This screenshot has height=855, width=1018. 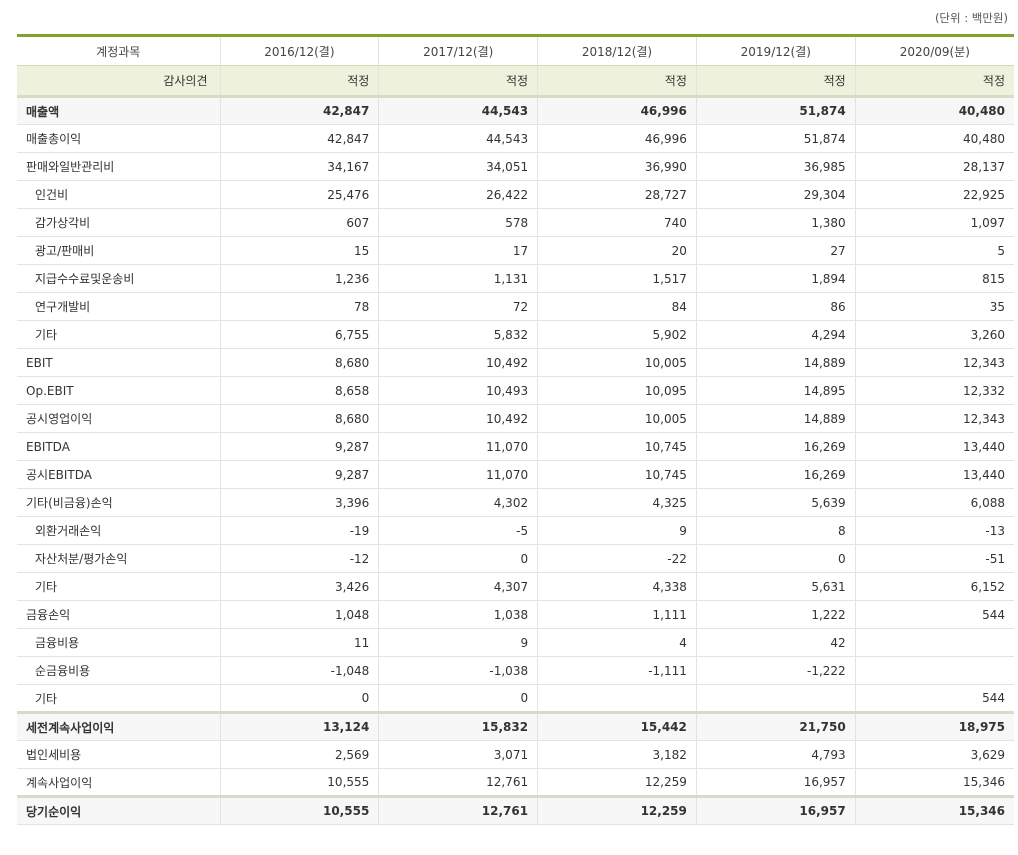 What do you see at coordinates (776, 194) in the screenshot?
I see `row-value: 29,304` at bounding box center [776, 194].